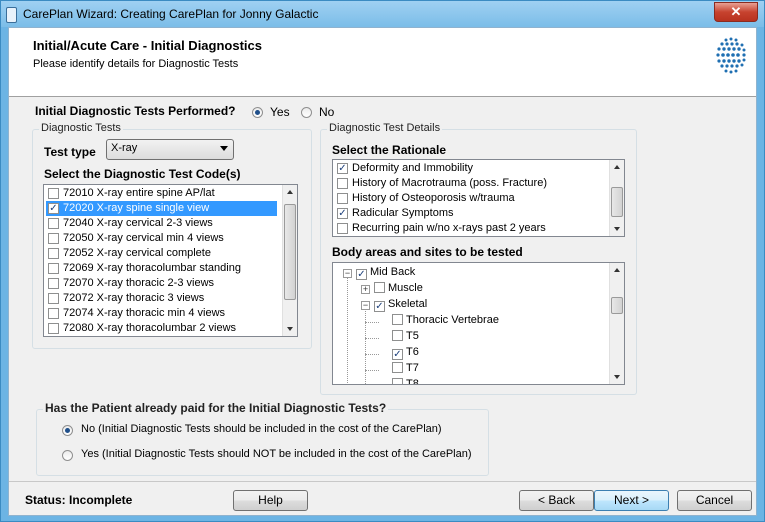  I want to click on test-code-list-item: ✓ 72020 X-ray spine single view, so click(161, 208).